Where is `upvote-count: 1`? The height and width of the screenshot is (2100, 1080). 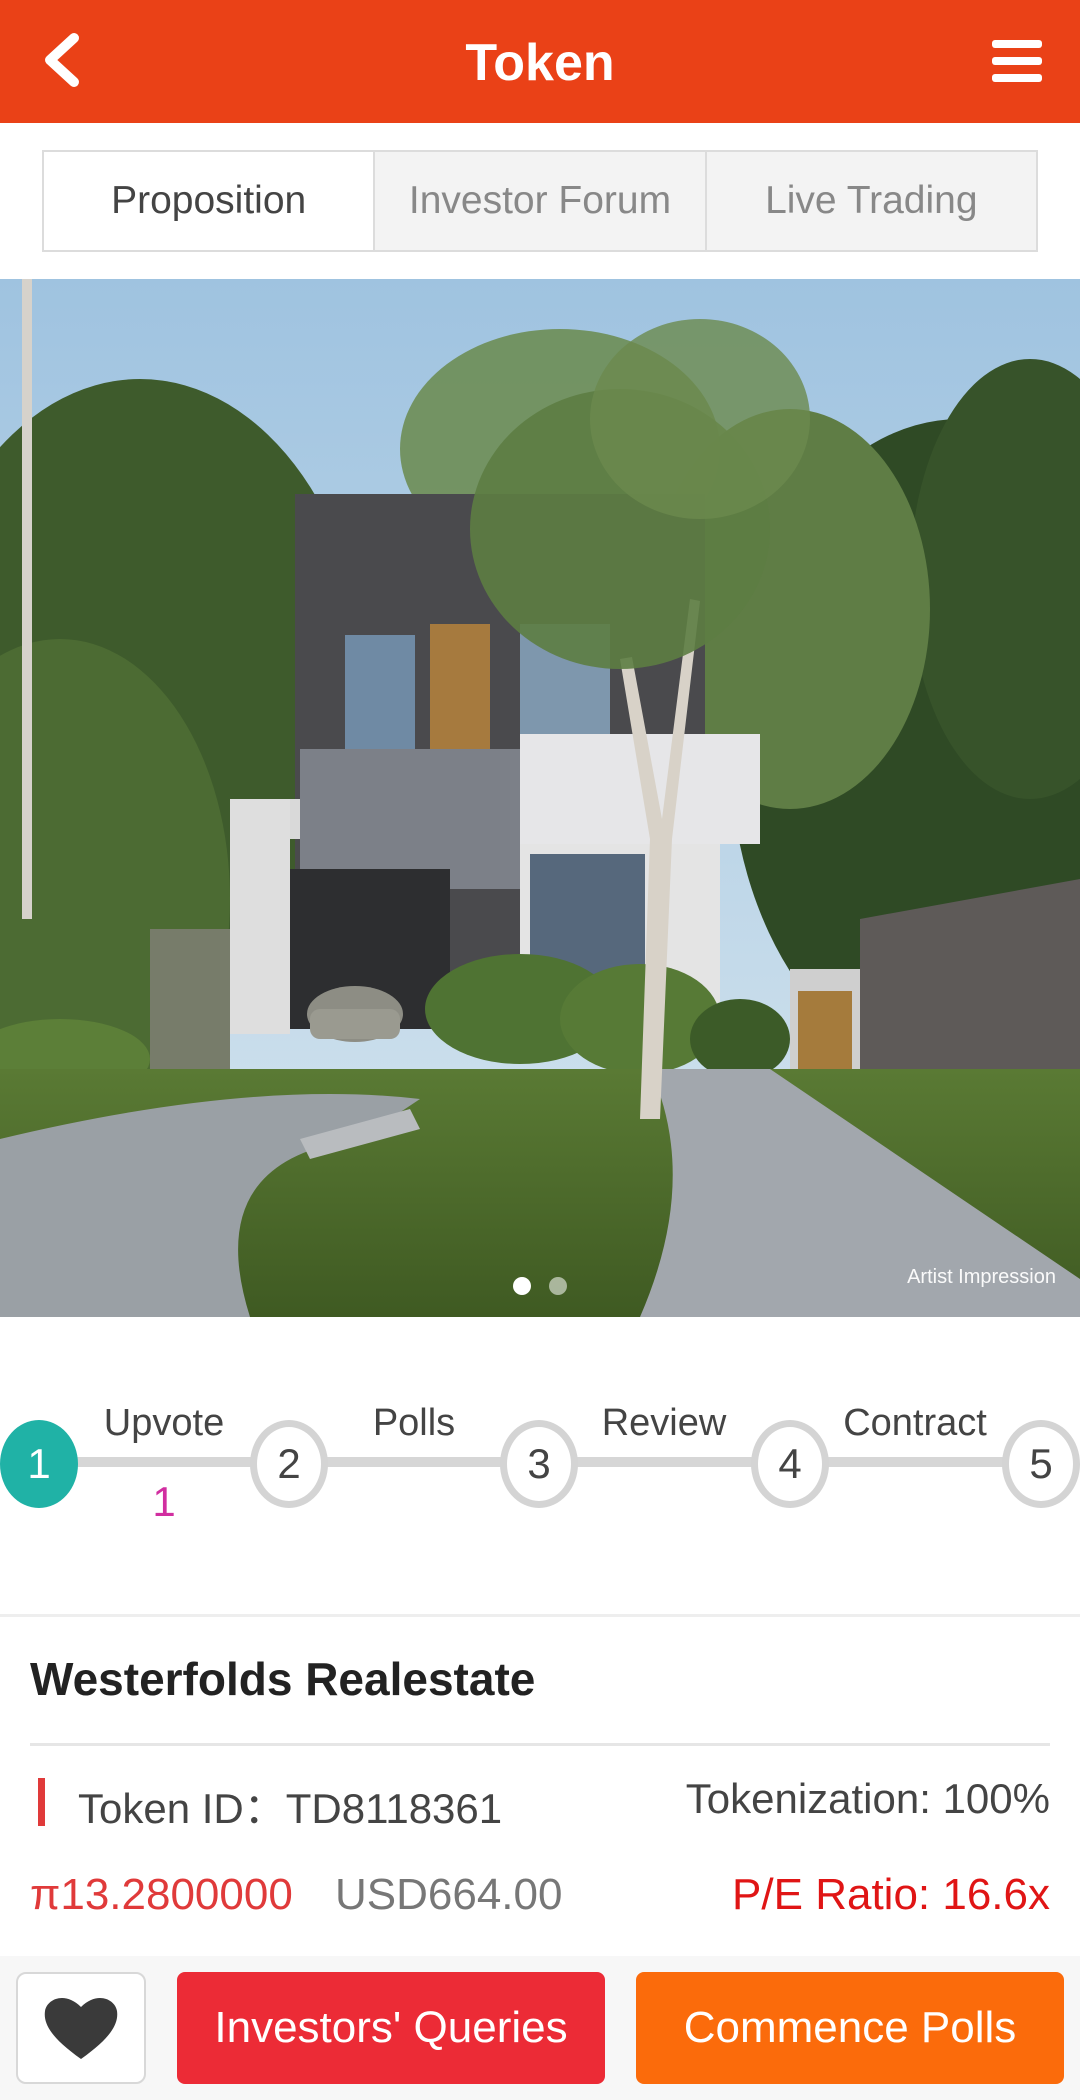 upvote-count: 1 is located at coordinates (164, 1501).